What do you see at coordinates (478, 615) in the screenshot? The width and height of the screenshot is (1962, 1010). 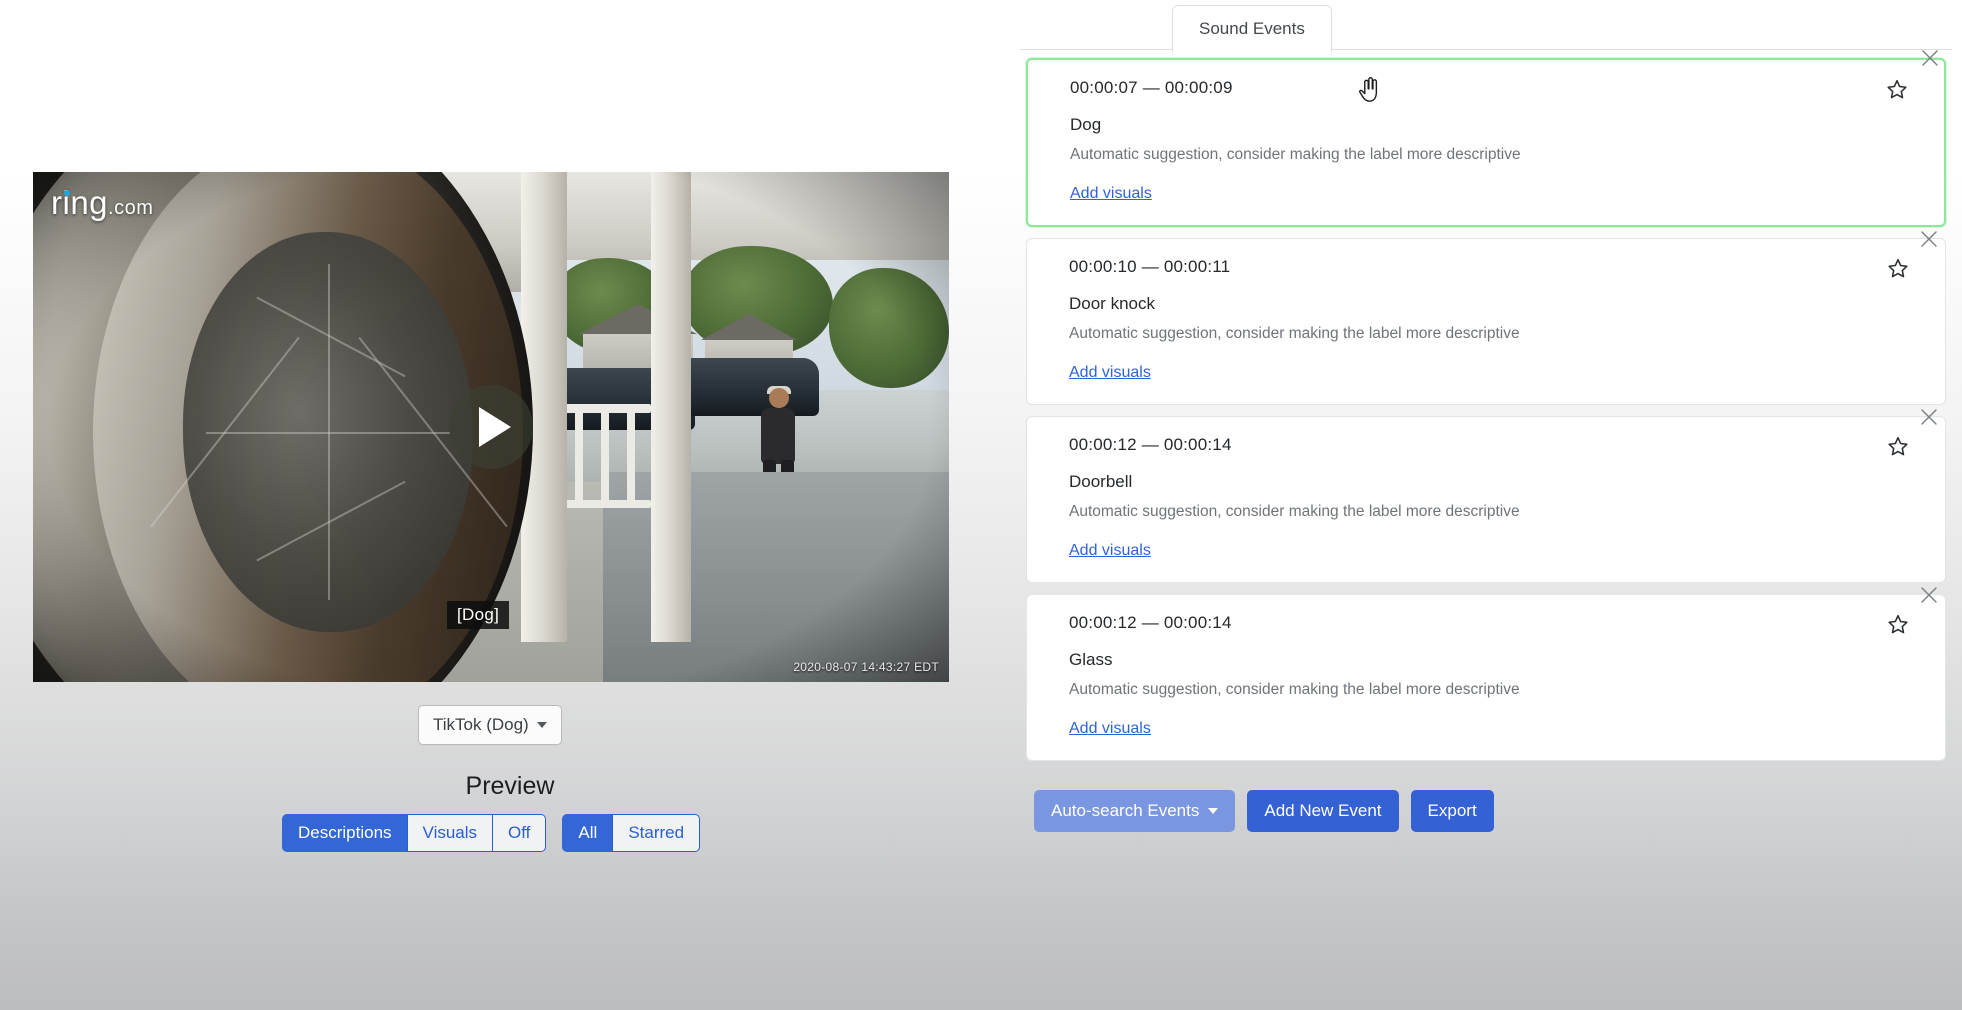 I see `caption-overlay: [Dog]` at bounding box center [478, 615].